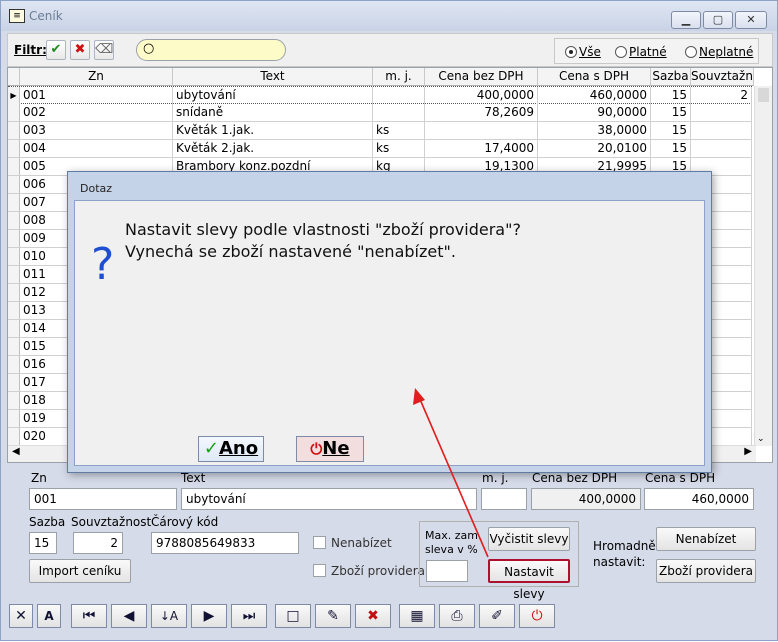 The width and height of the screenshot is (778, 642). Describe the element at coordinates (209, 616) in the screenshot. I see `next-record-icon: ▶` at that location.